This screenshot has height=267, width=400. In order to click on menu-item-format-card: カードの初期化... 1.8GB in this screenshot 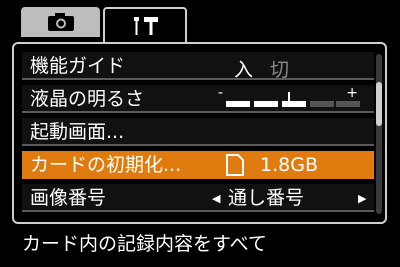, I will do `click(198, 165)`.